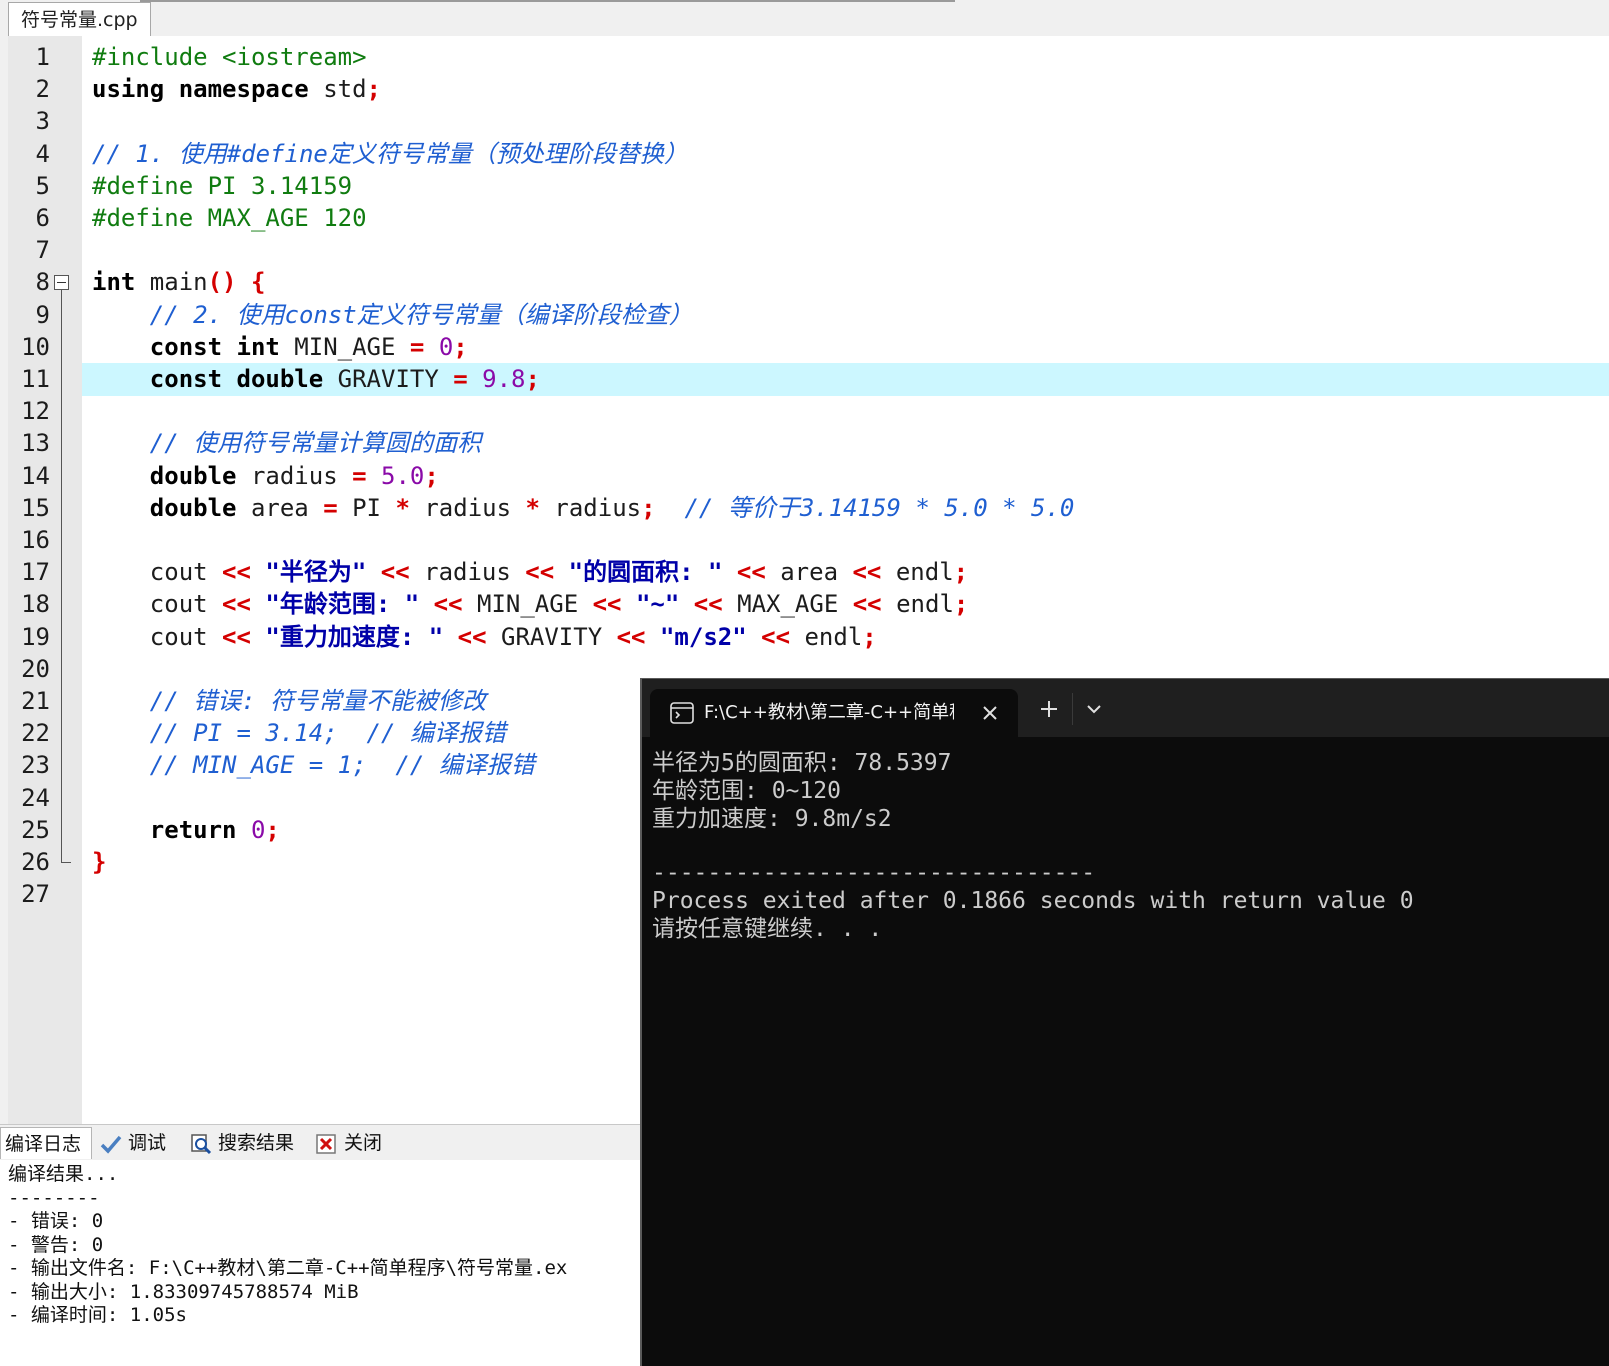 This screenshot has width=1609, height=1366. I want to click on line-number: 1, so click(42, 57).